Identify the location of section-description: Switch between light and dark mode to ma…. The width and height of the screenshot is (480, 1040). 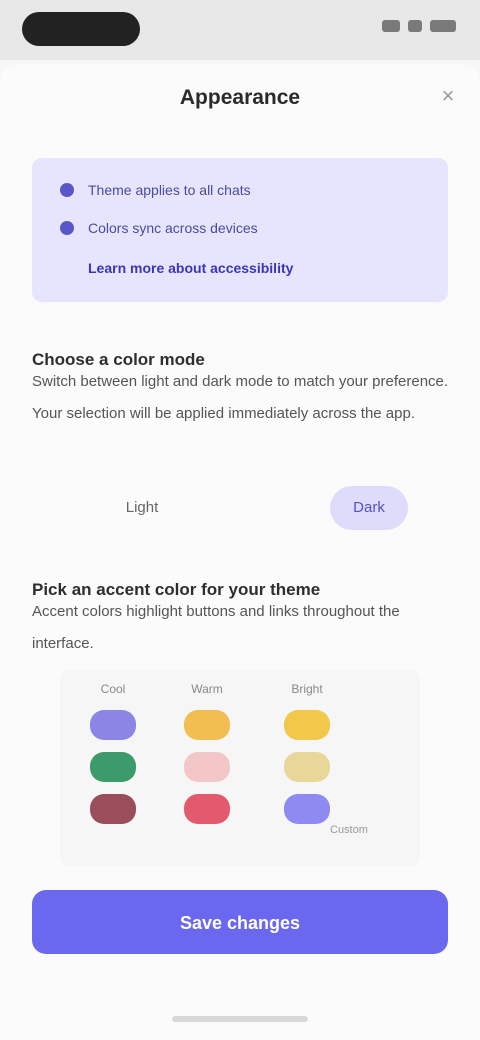
(240, 397).